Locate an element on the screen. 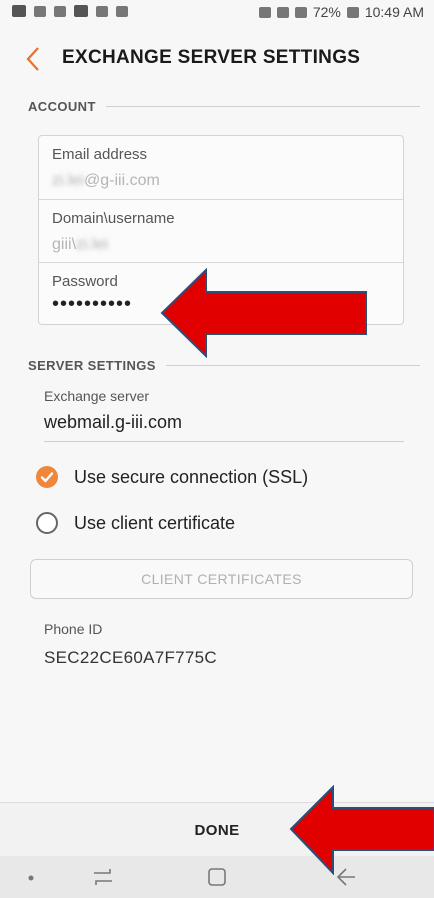 The height and width of the screenshot is (898, 434). exchange-server-field: Exchange server webmail.g-iii.com is located at coordinates (224, 415).